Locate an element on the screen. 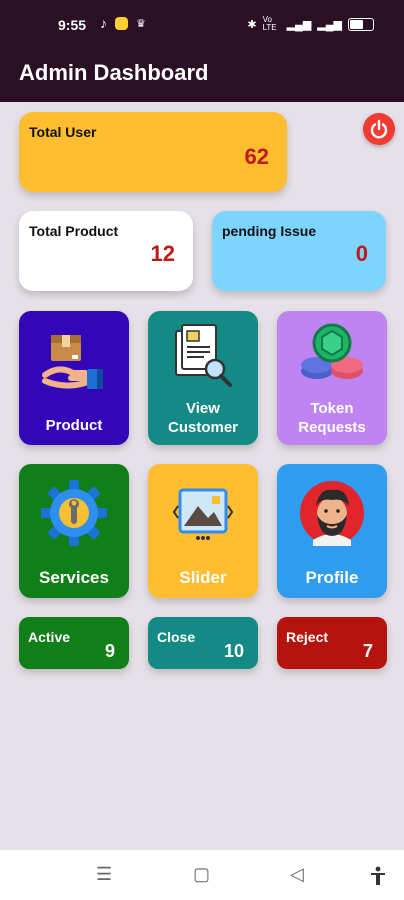 Image resolution: width=404 pixels, height=900 pixels. total-user-value: 62 is located at coordinates (256, 156).